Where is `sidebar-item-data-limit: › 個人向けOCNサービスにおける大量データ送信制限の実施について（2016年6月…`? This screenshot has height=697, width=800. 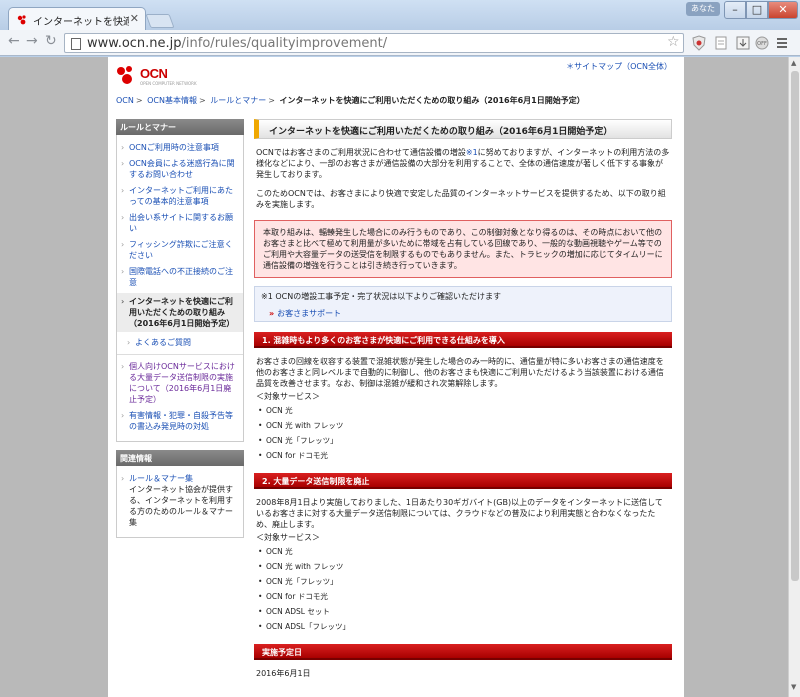 sidebar-item-data-limit: › 個人向けOCNサービスにおける大量データ送信制限の実施について（2016年6月… is located at coordinates (180, 383).